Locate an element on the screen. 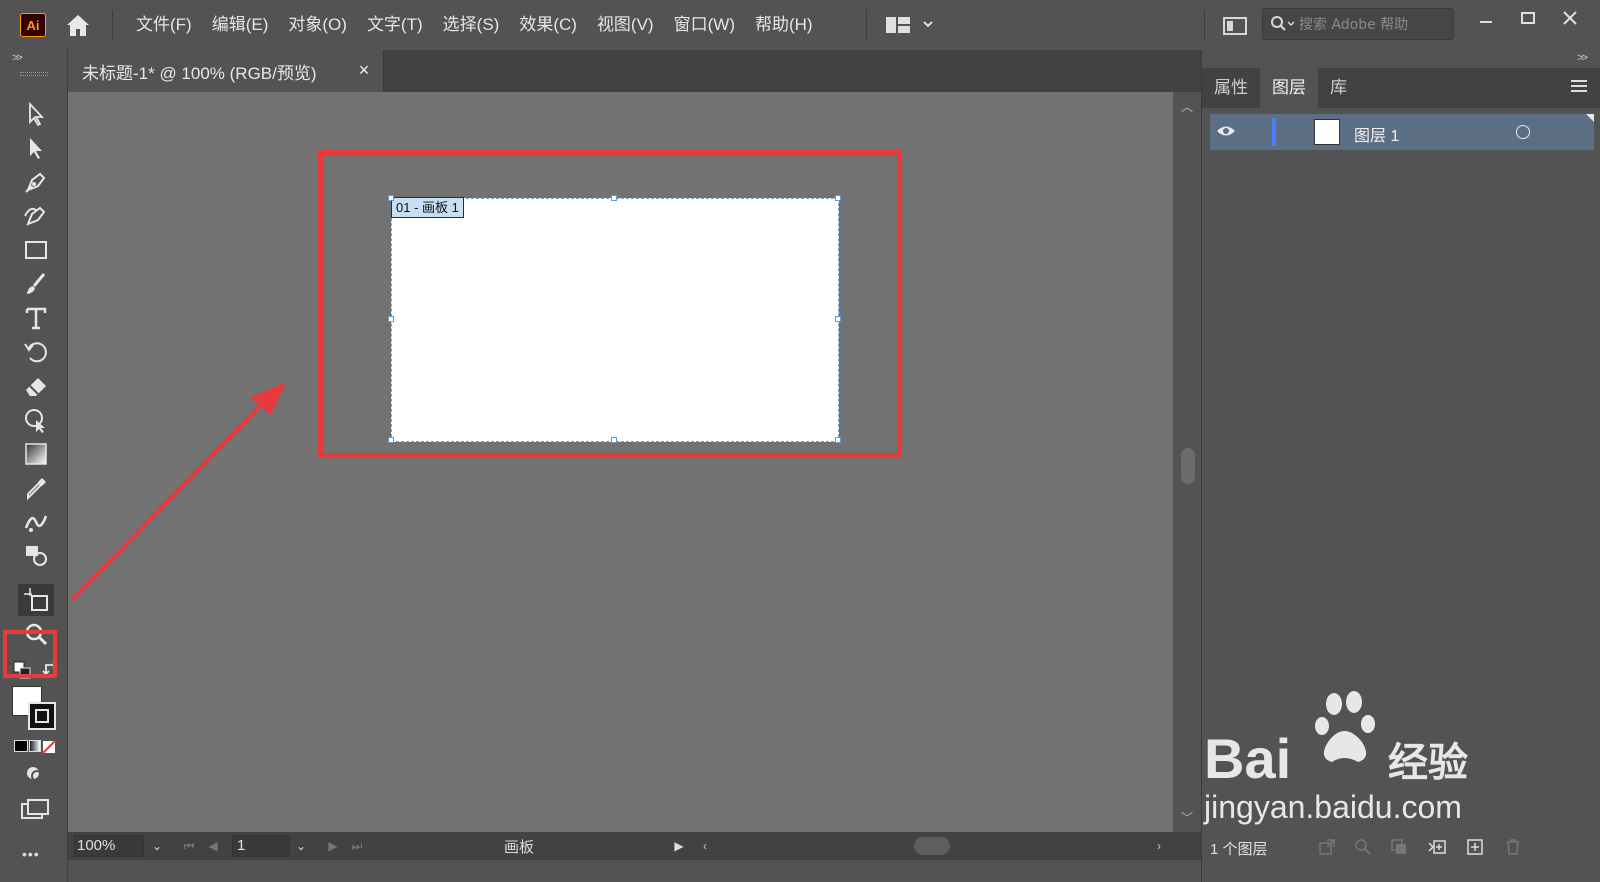 The height and width of the screenshot is (882, 1600). eyedropper-tool is located at coordinates (36, 488).